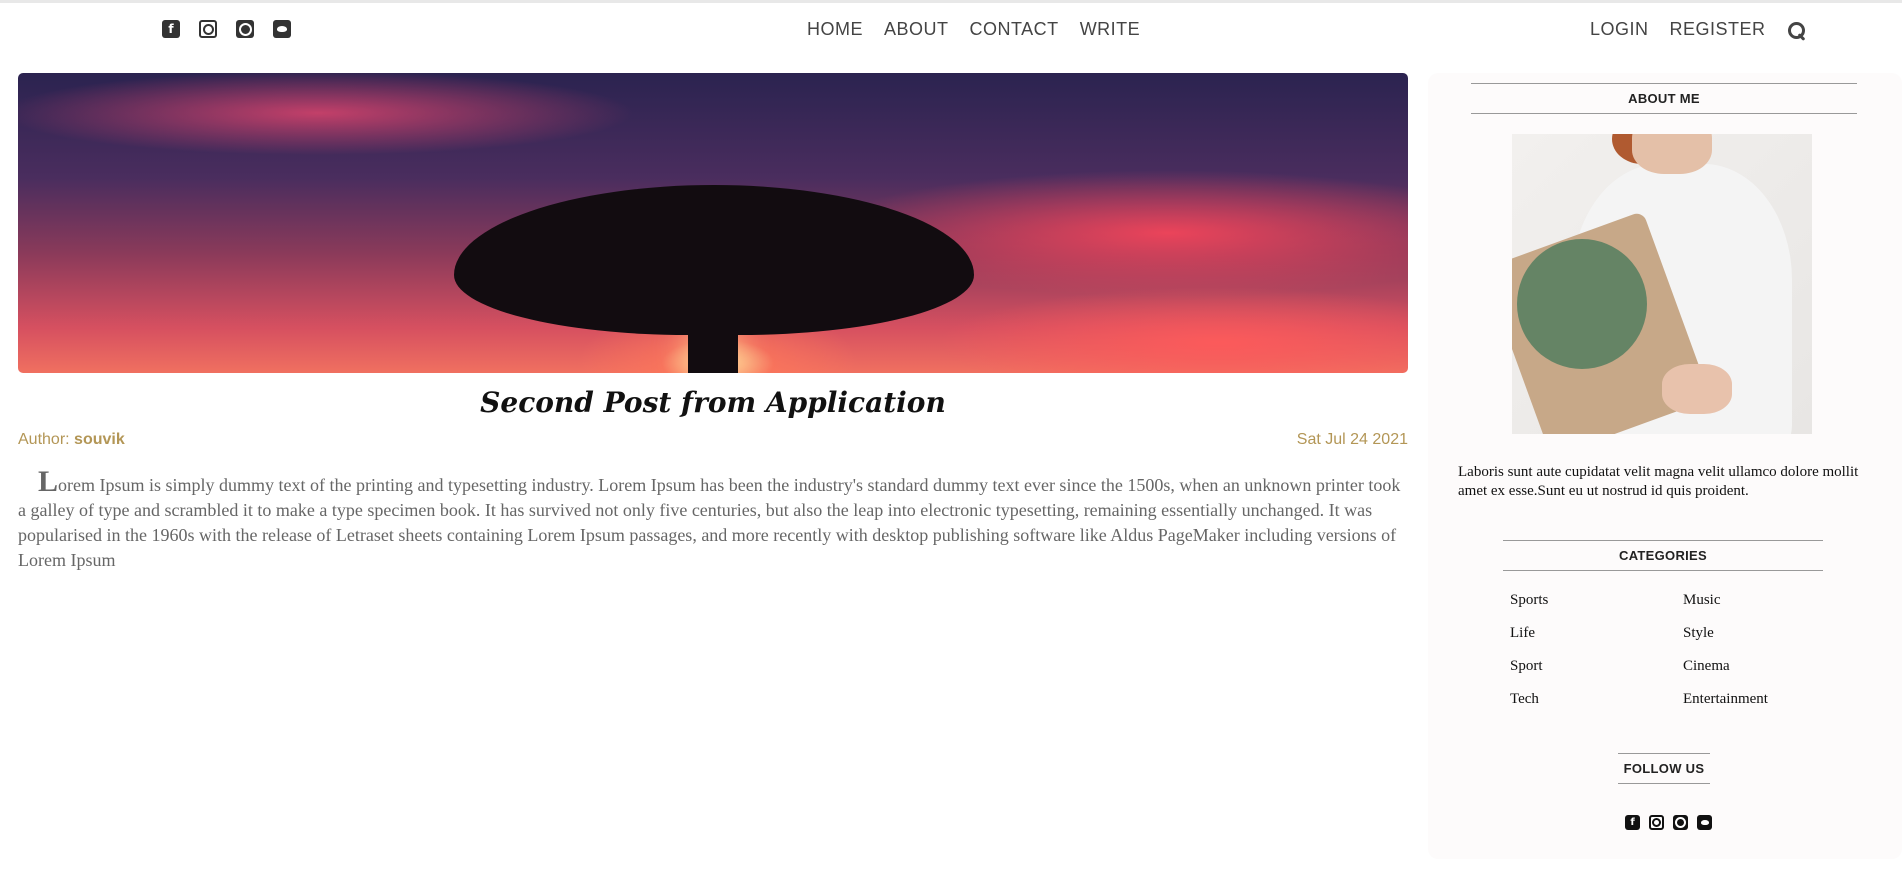 The image size is (1902, 884). What do you see at coordinates (1756, 600) in the screenshot?
I see `category-music: Music` at bounding box center [1756, 600].